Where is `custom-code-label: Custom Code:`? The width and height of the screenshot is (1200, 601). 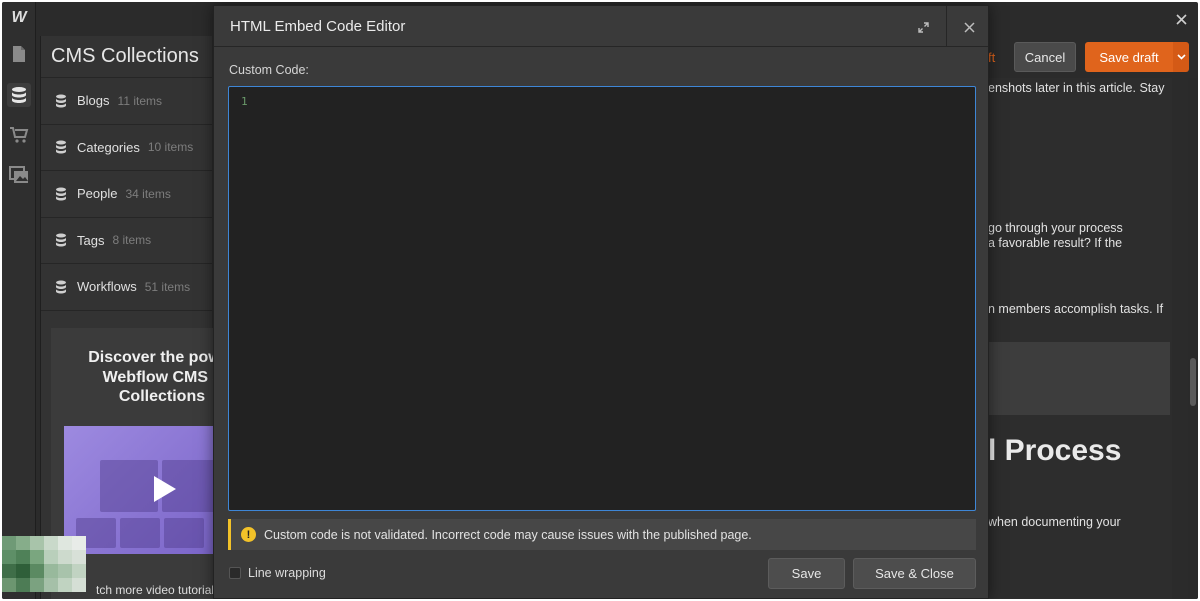
custom-code-label: Custom Code: is located at coordinates (269, 70).